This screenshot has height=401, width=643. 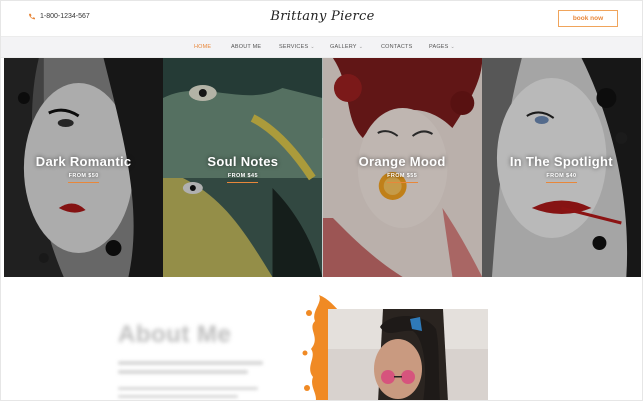 What do you see at coordinates (561, 176) in the screenshot?
I see `tile-price: FROM $40` at bounding box center [561, 176].